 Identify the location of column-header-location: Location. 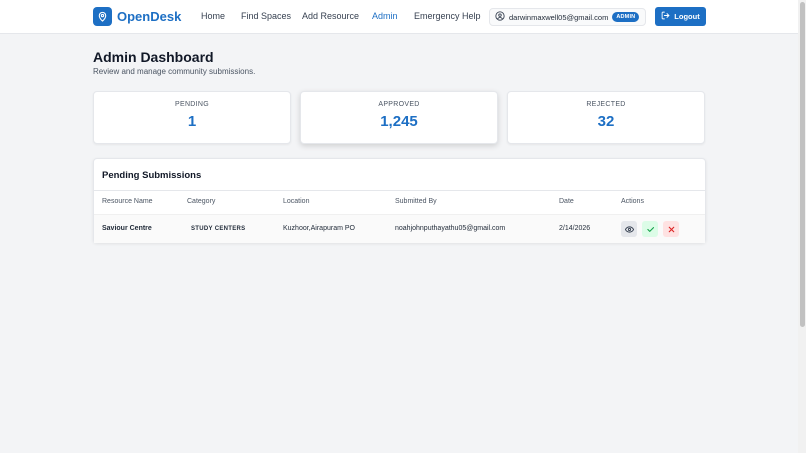
(296, 201).